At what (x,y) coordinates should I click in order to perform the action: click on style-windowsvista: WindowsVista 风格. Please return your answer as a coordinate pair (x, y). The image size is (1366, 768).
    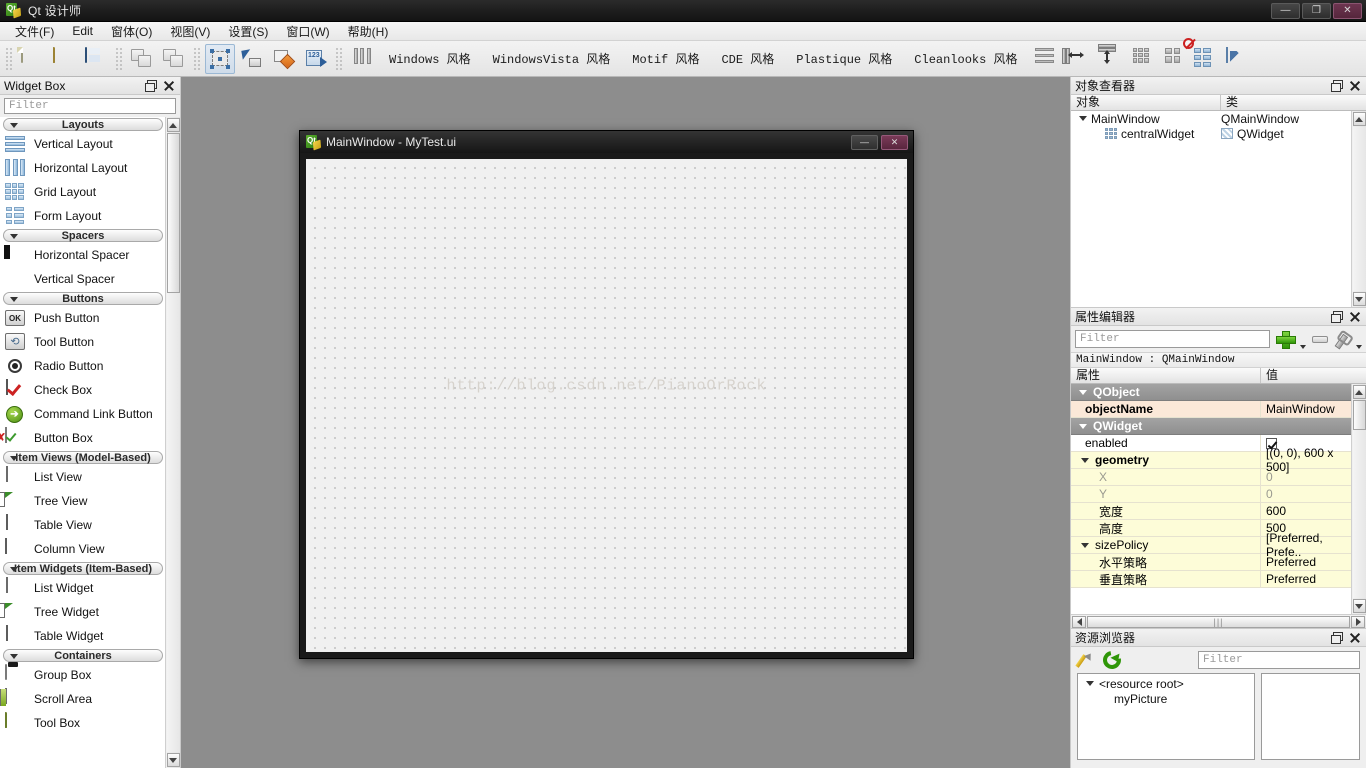
    Looking at the image, I should click on (552, 59).